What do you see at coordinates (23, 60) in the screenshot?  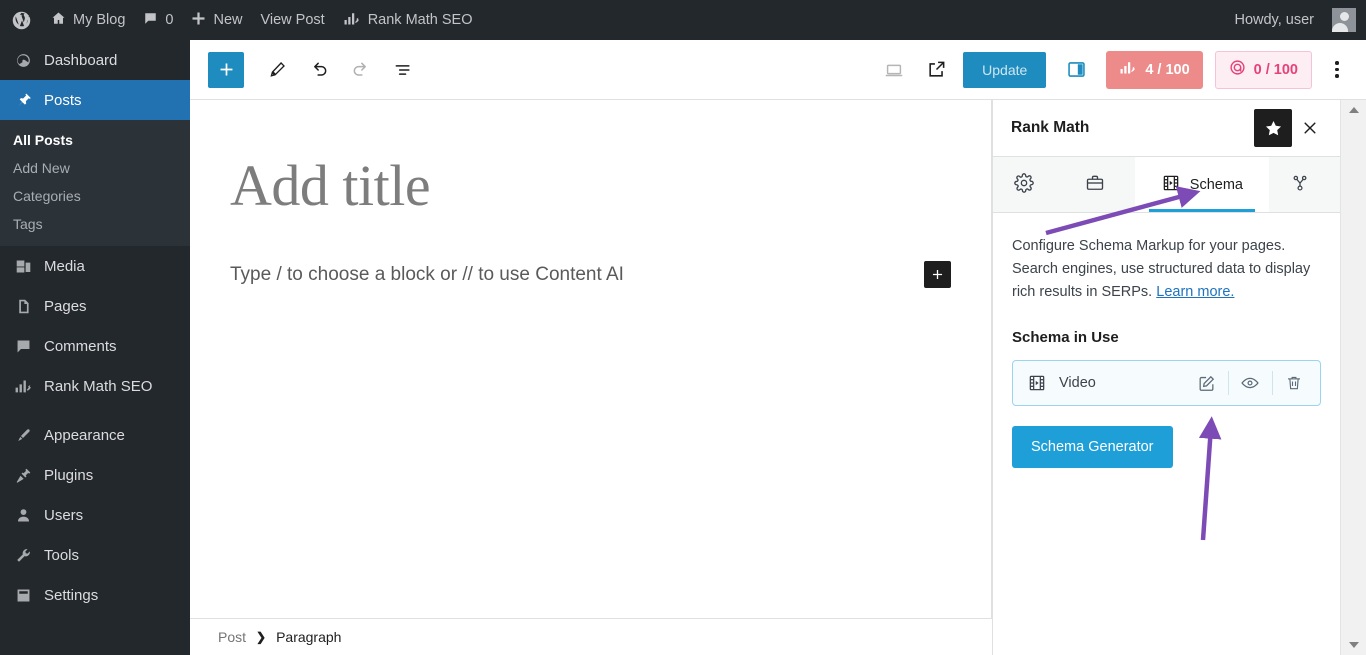 I see `dashboard-icon` at bounding box center [23, 60].